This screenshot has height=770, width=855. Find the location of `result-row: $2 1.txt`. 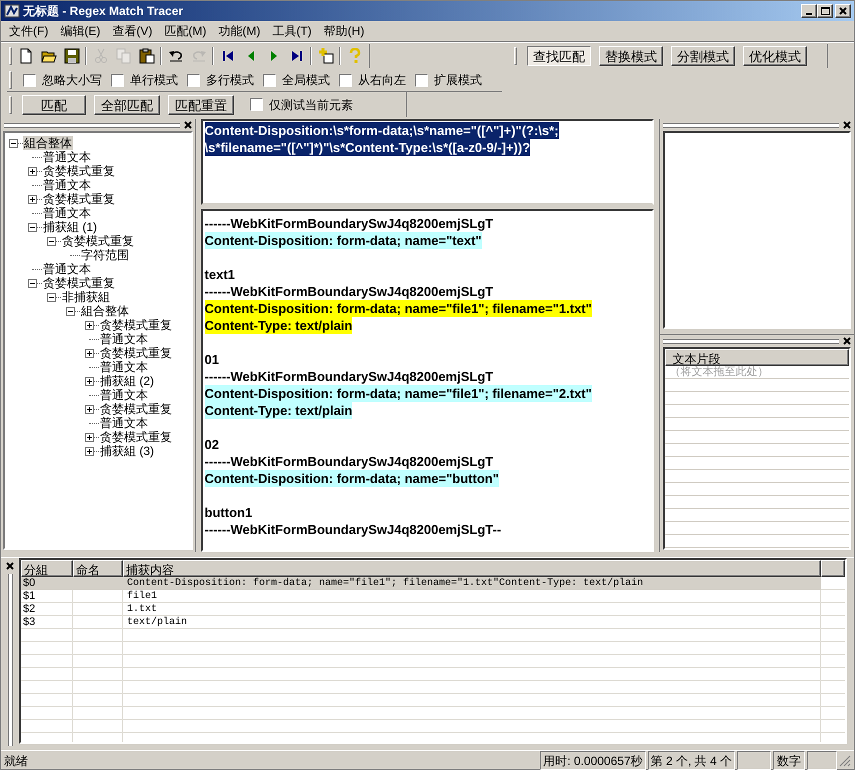

result-row: $2 1.txt is located at coordinates (421, 609).